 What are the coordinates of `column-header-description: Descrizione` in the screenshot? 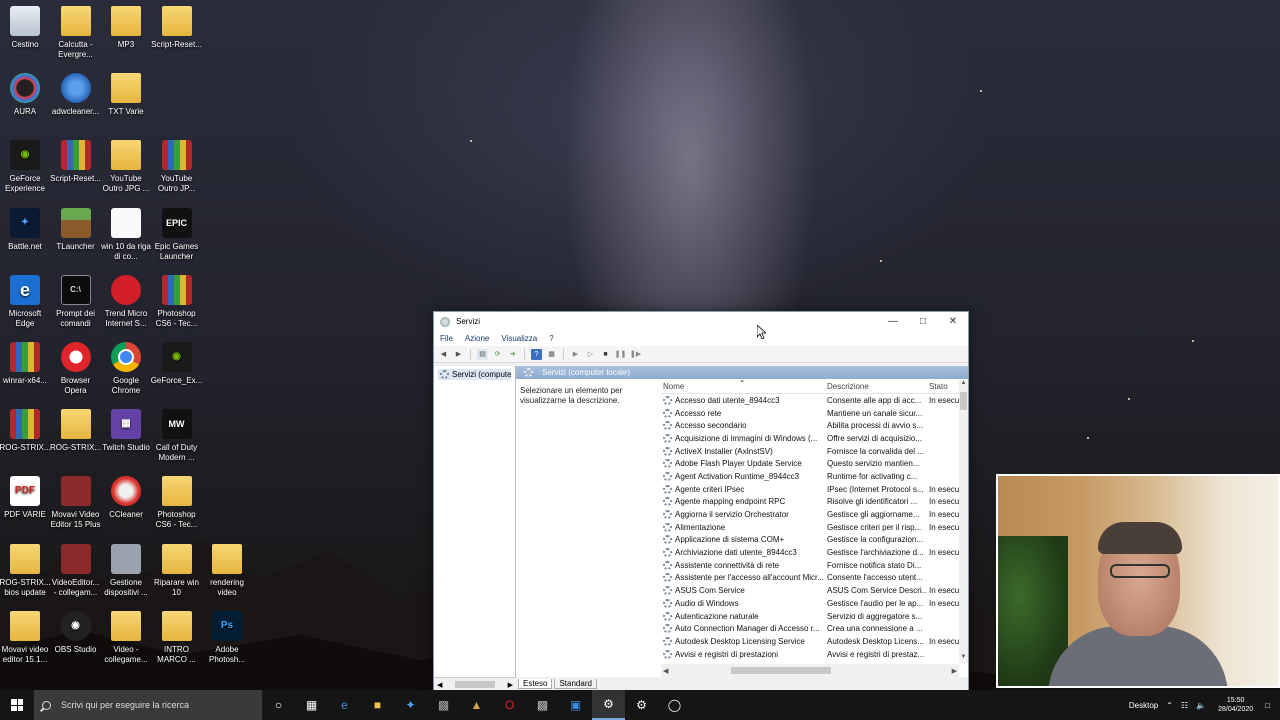 It's located at (876, 386).